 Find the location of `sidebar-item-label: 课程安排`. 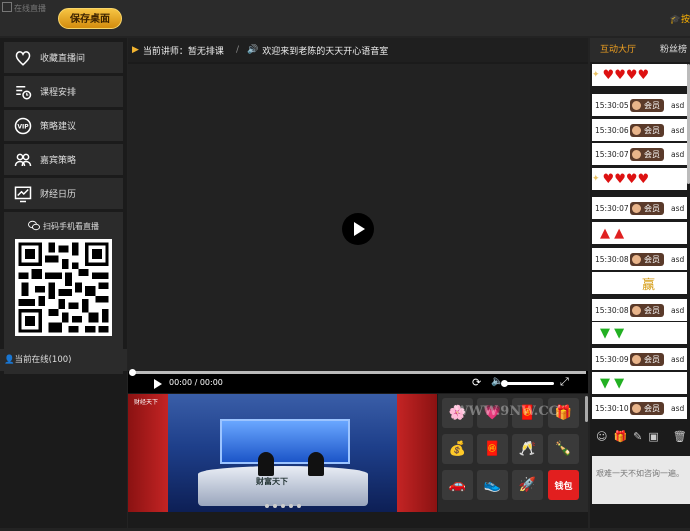

sidebar-item-label: 课程安排 is located at coordinates (58, 93).